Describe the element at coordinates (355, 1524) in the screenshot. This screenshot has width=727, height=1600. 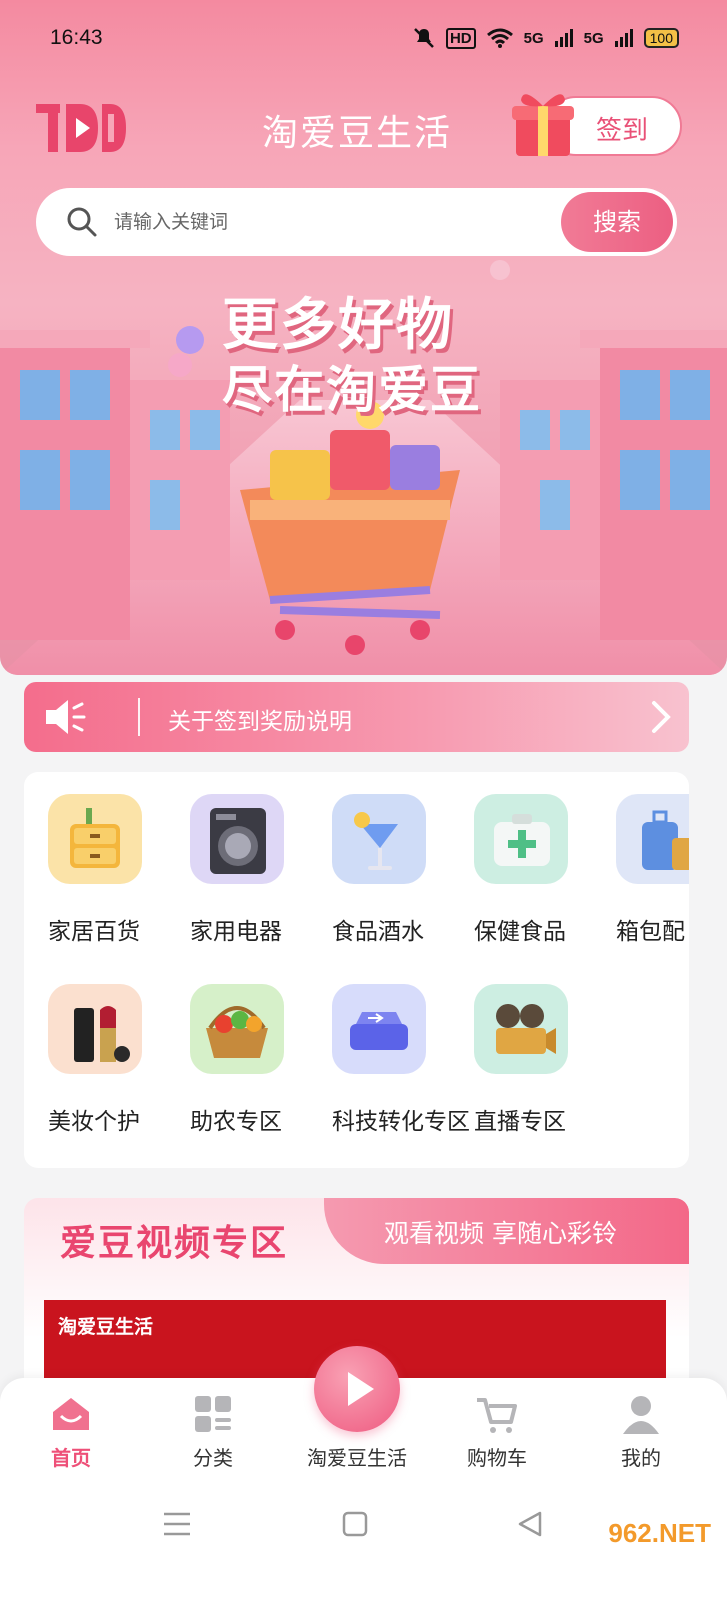
I see `home-square-icon` at that location.